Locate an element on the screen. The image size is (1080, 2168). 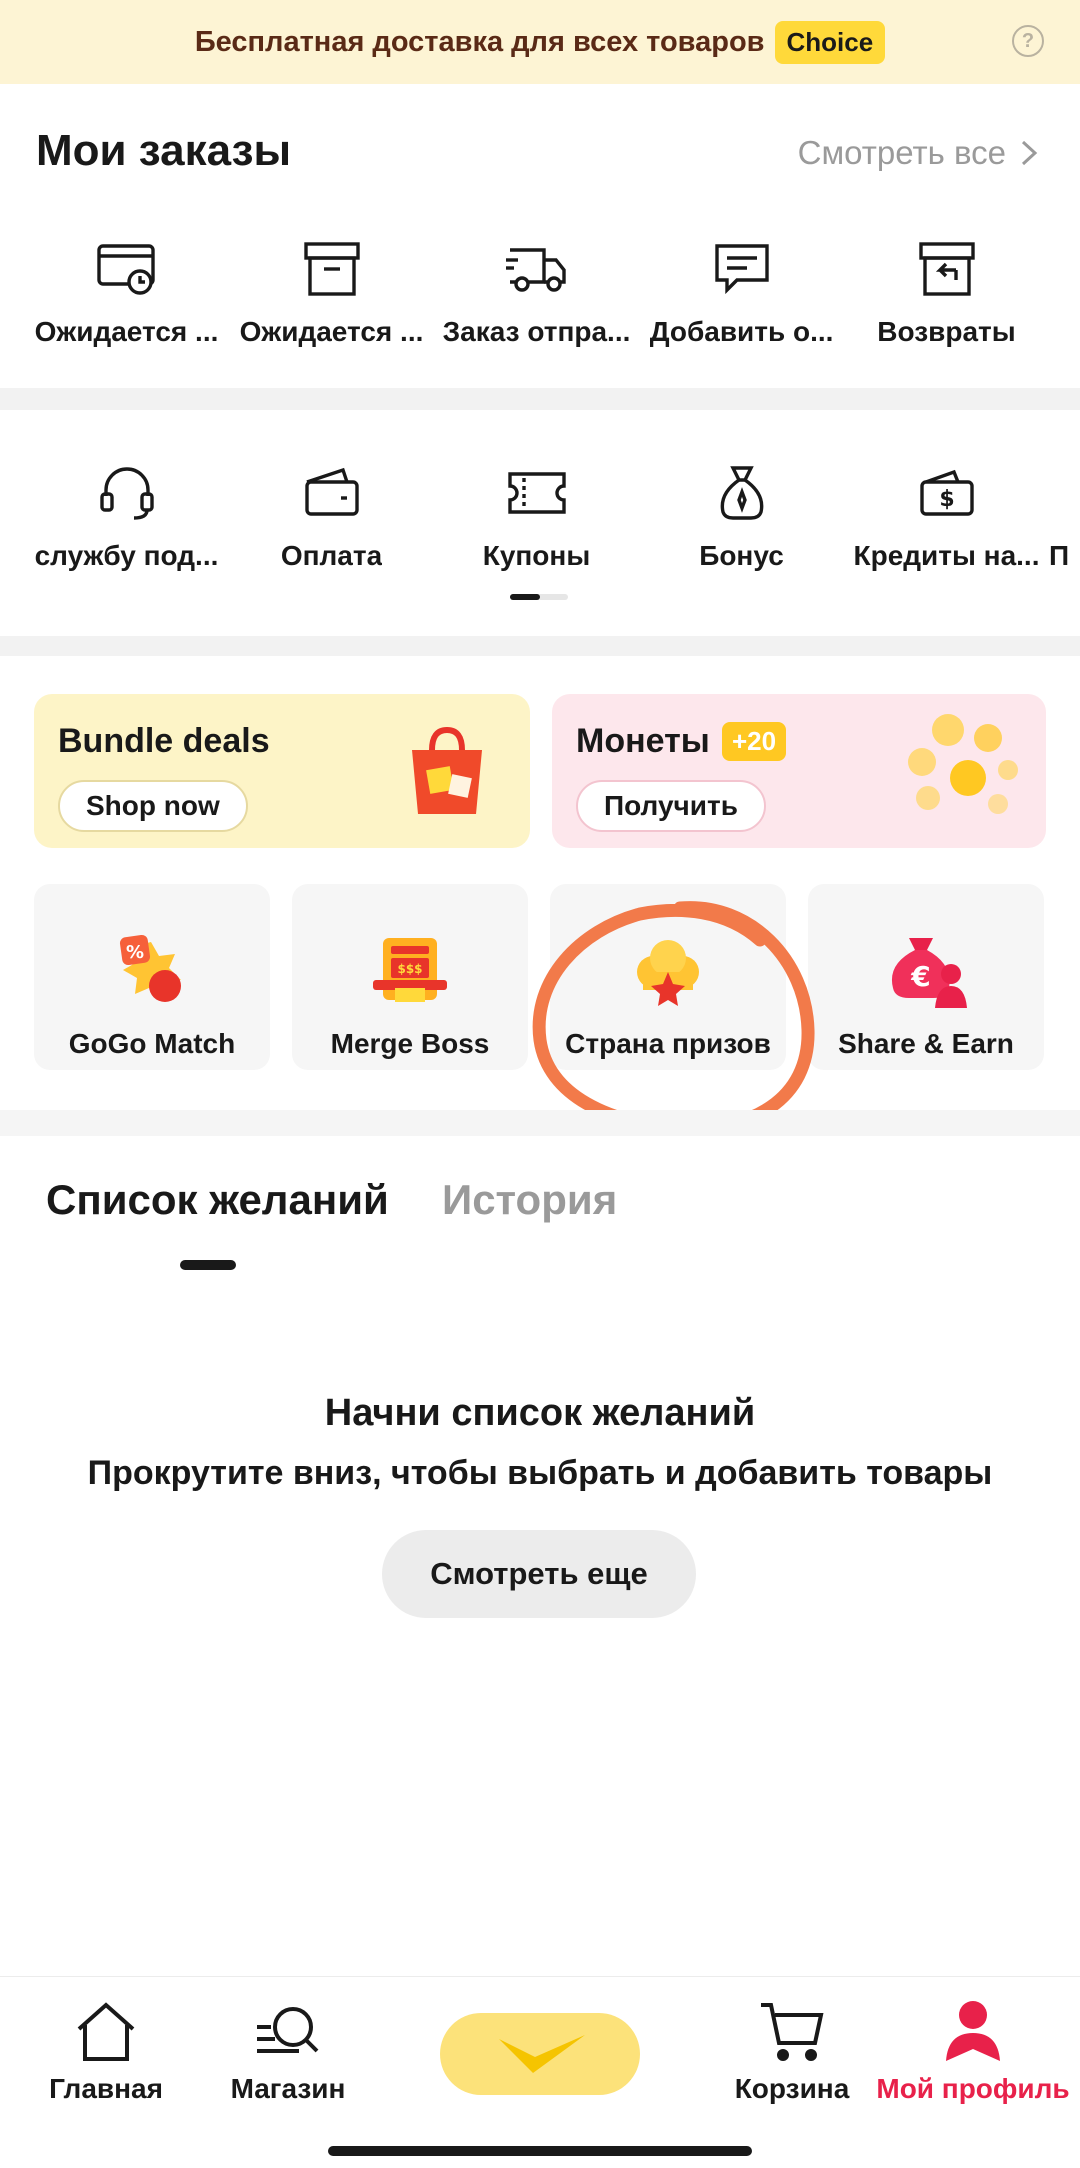
headset-icon is located at coordinates (126, 493).